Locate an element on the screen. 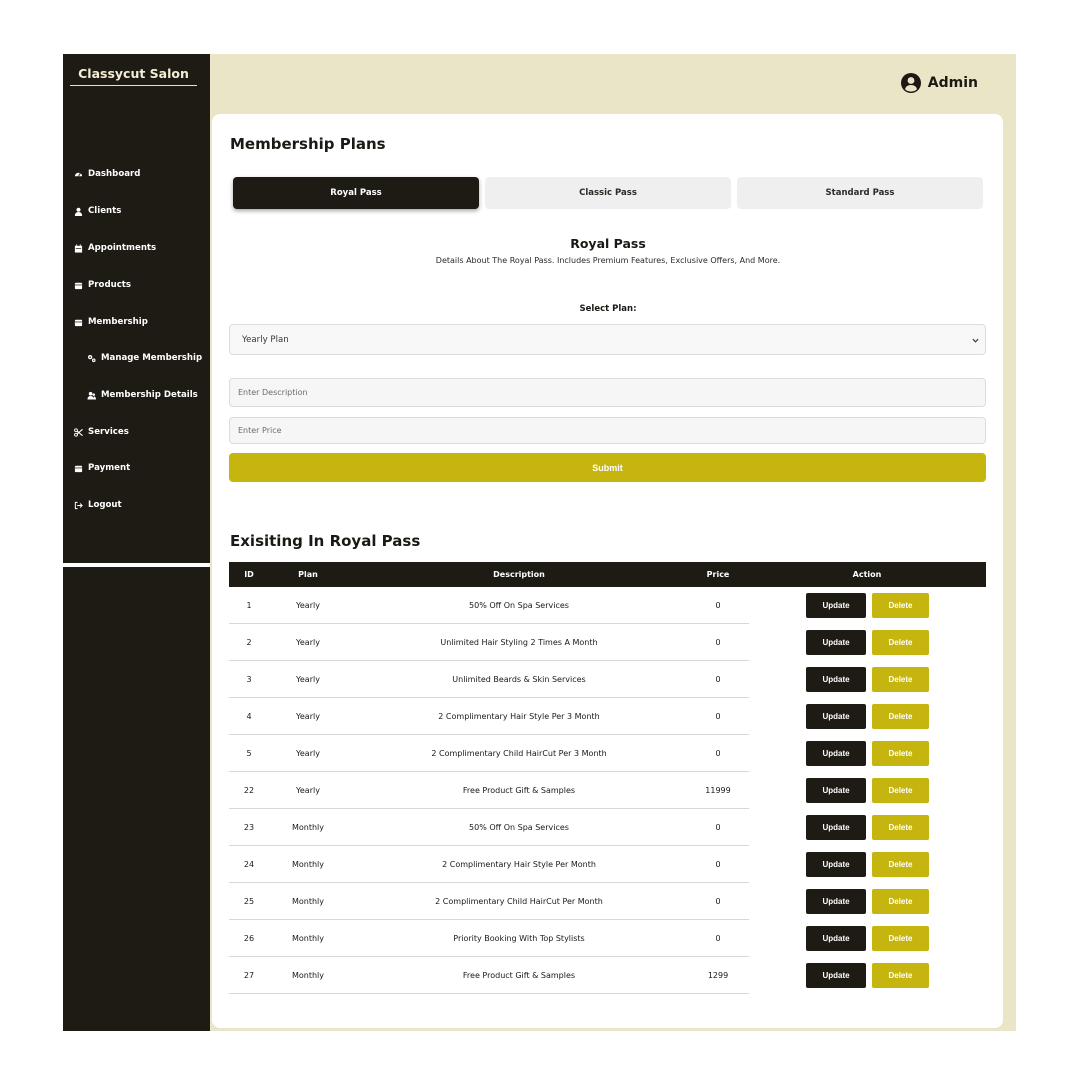  sidebar-item-label: Membership Details is located at coordinates (149, 395).